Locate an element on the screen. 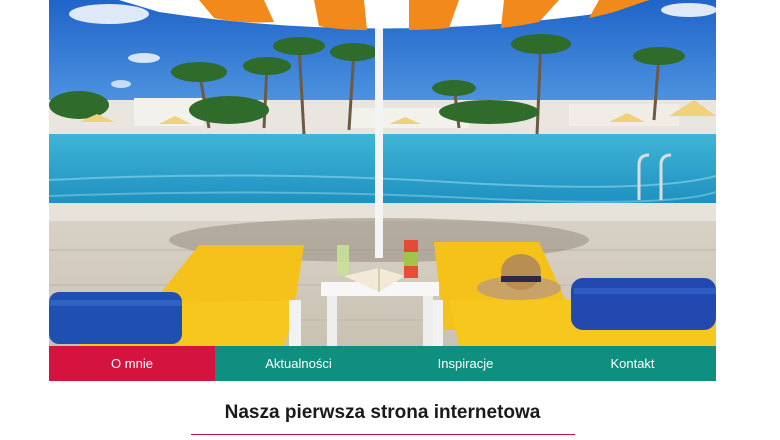 The width and height of the screenshot is (780, 440). nav-item-label: O mnie is located at coordinates (132, 363).